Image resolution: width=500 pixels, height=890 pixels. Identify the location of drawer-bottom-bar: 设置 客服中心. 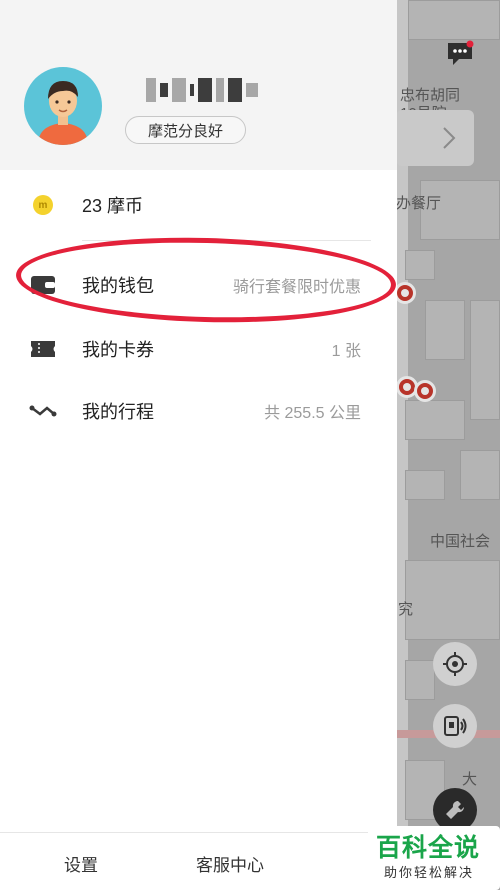
(198, 861).